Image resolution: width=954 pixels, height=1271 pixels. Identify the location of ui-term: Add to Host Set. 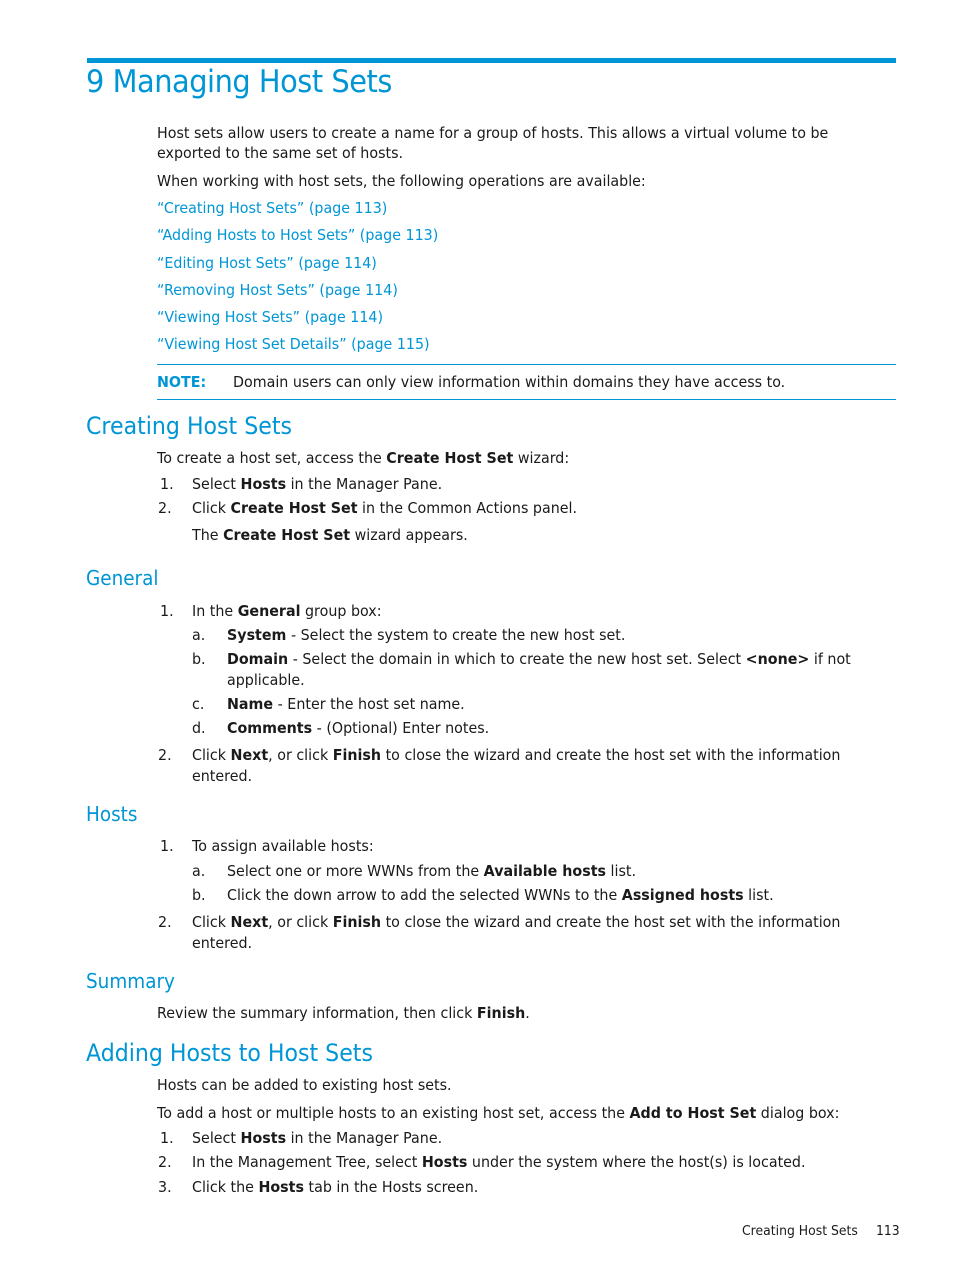
(693, 1113).